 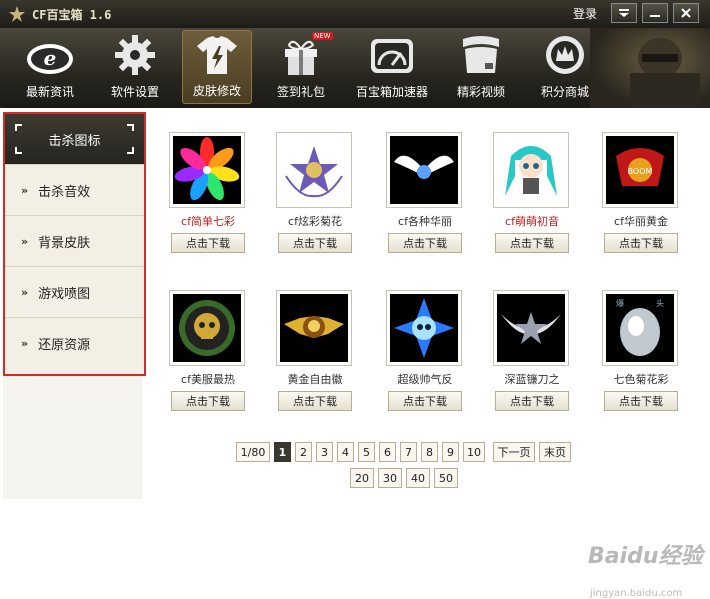 I want to click on last-page-button: 末页, so click(x=555, y=452).